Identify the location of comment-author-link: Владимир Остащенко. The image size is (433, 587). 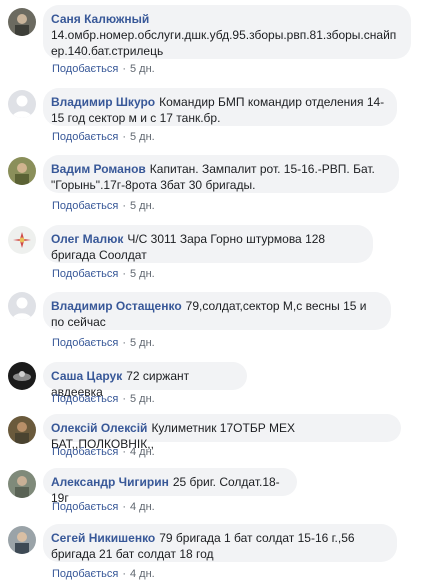
(116, 306).